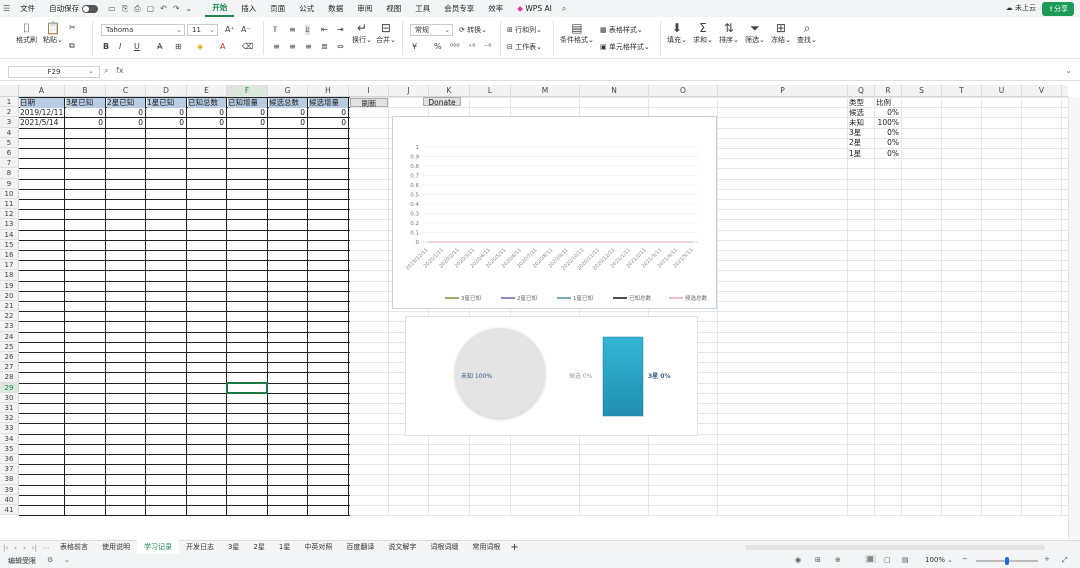 This screenshot has height=568, width=1080. What do you see at coordinates (9, 112) in the screenshot?
I see `row-header-2: 2` at bounding box center [9, 112].